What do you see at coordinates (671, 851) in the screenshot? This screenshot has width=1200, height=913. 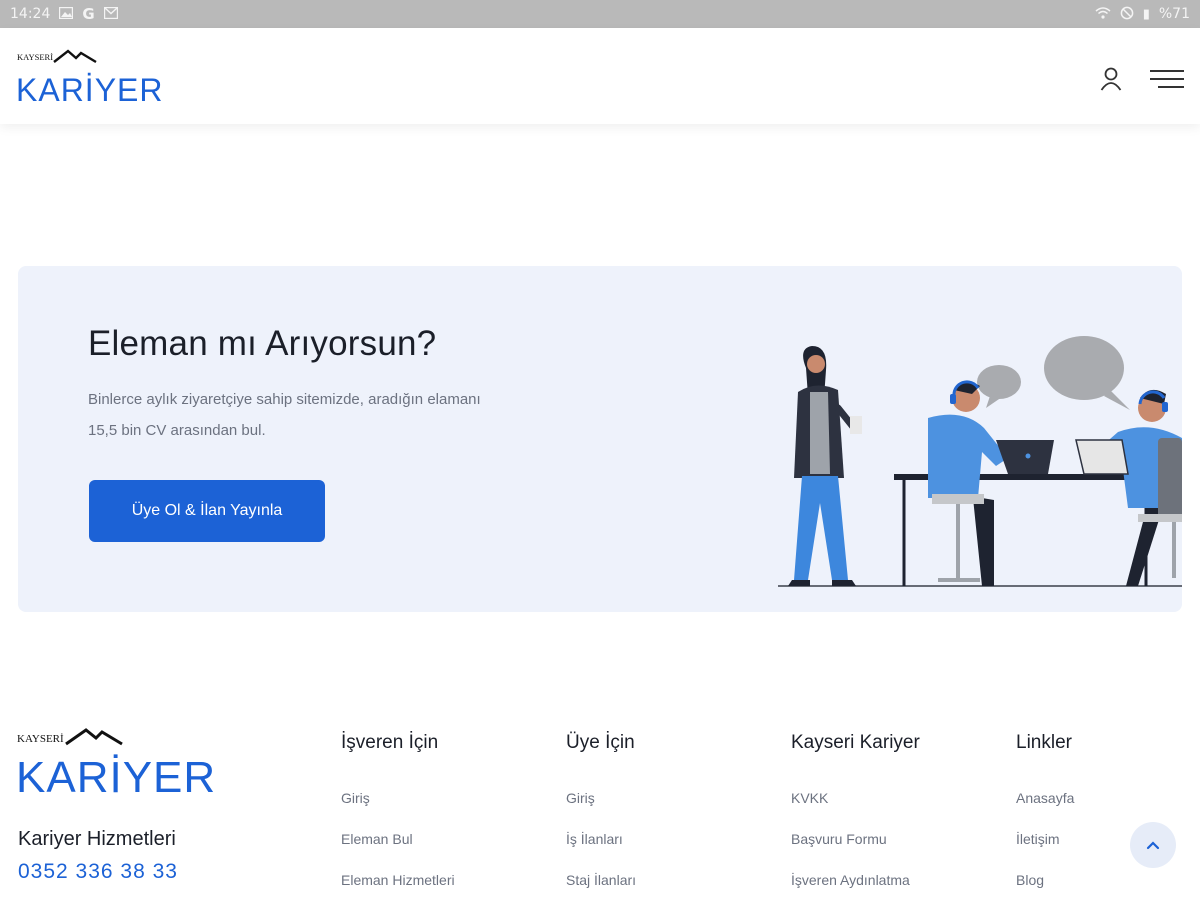 I see `footer-link-item: İş İlanları` at bounding box center [671, 851].